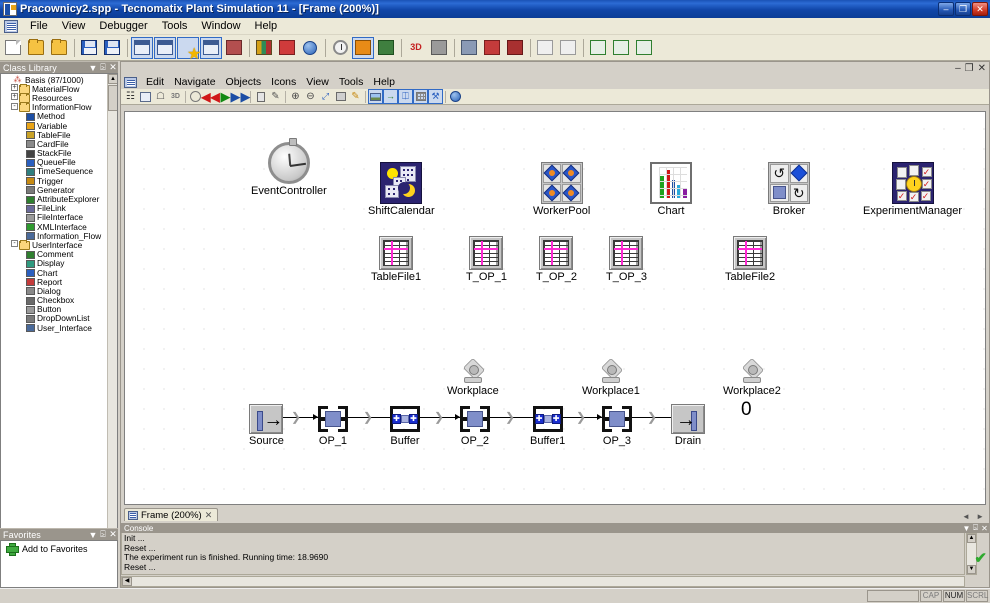  What do you see at coordinates (568, 48) in the screenshot?
I see `statistics-button` at bounding box center [568, 48].